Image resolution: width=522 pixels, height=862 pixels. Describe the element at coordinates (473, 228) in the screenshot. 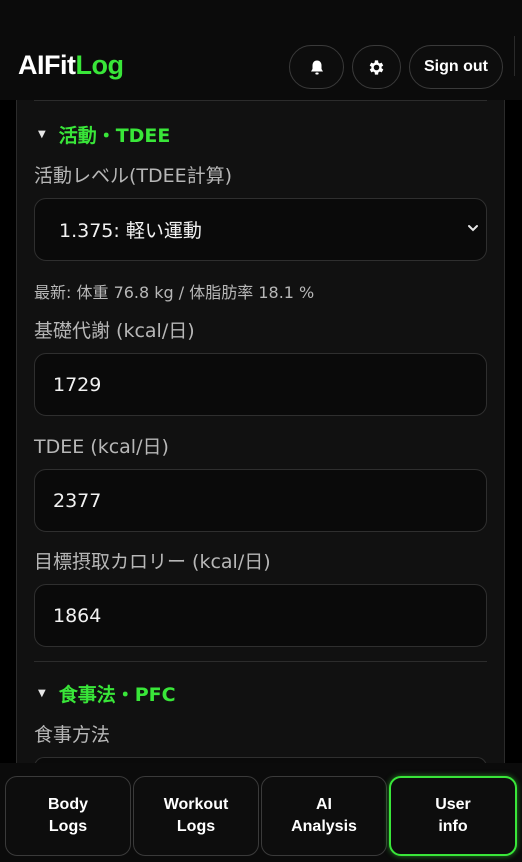

I see `chevron-down-icon` at that location.